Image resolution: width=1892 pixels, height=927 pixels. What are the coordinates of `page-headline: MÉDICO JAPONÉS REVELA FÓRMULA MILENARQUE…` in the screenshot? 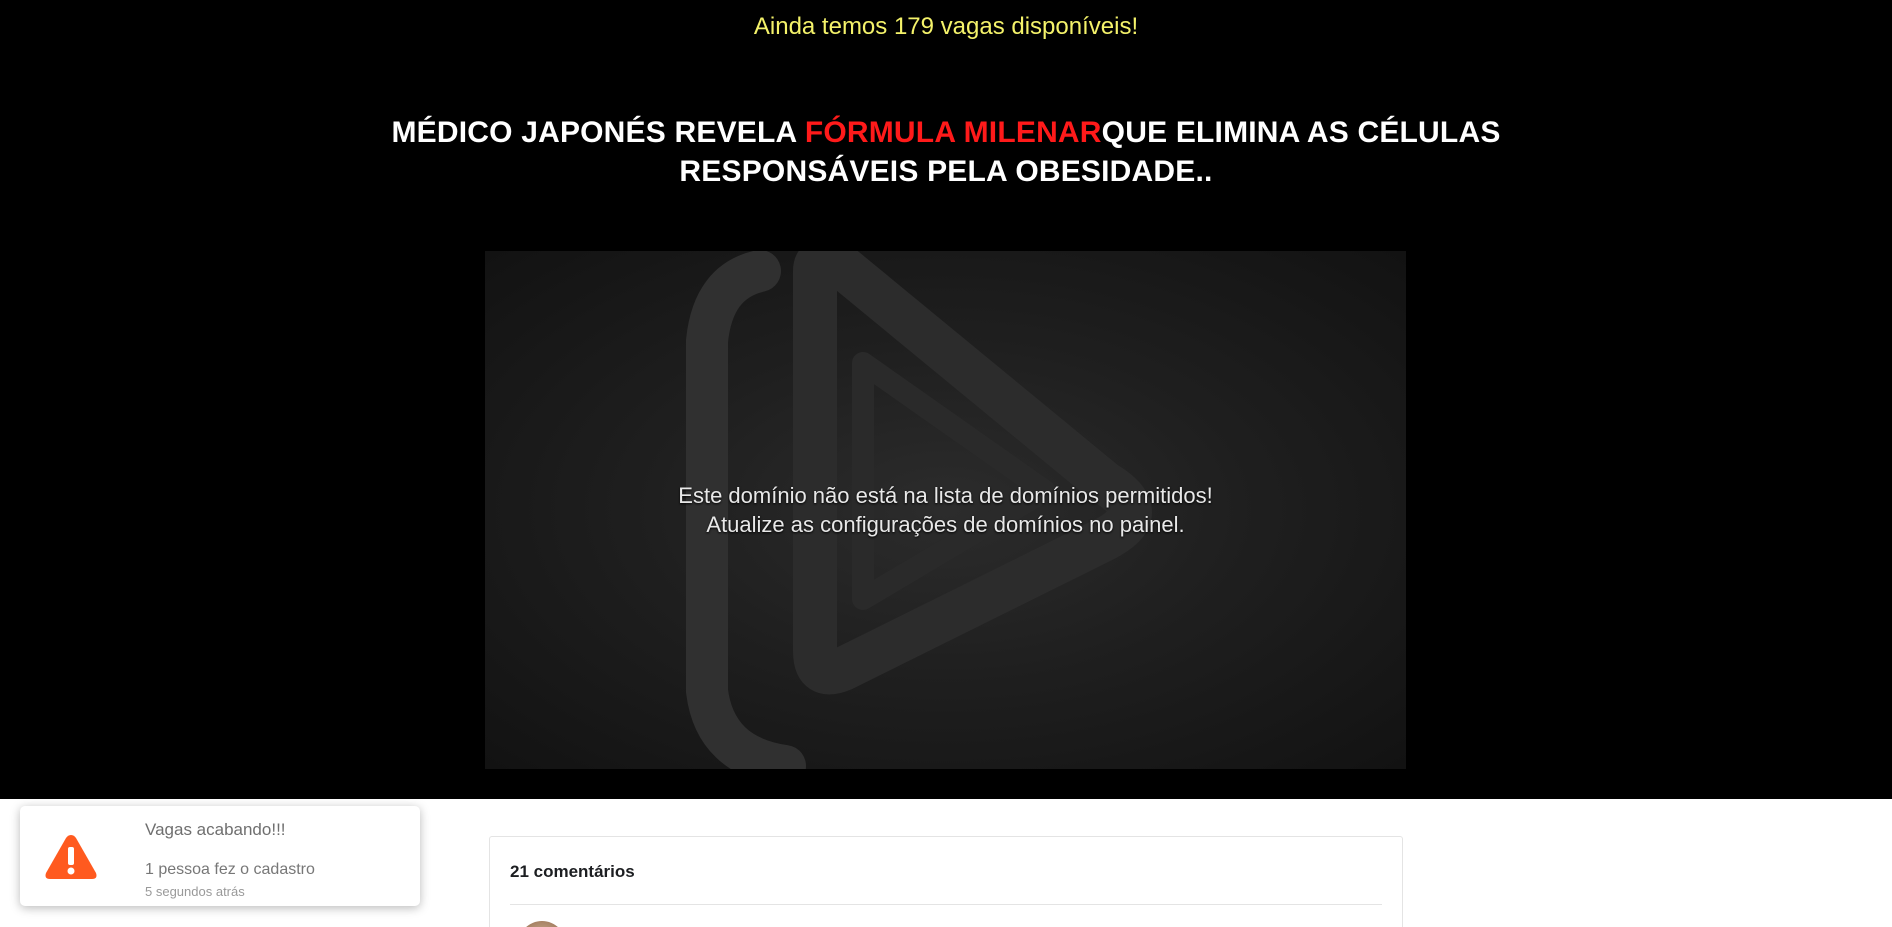 It's located at (946, 152).